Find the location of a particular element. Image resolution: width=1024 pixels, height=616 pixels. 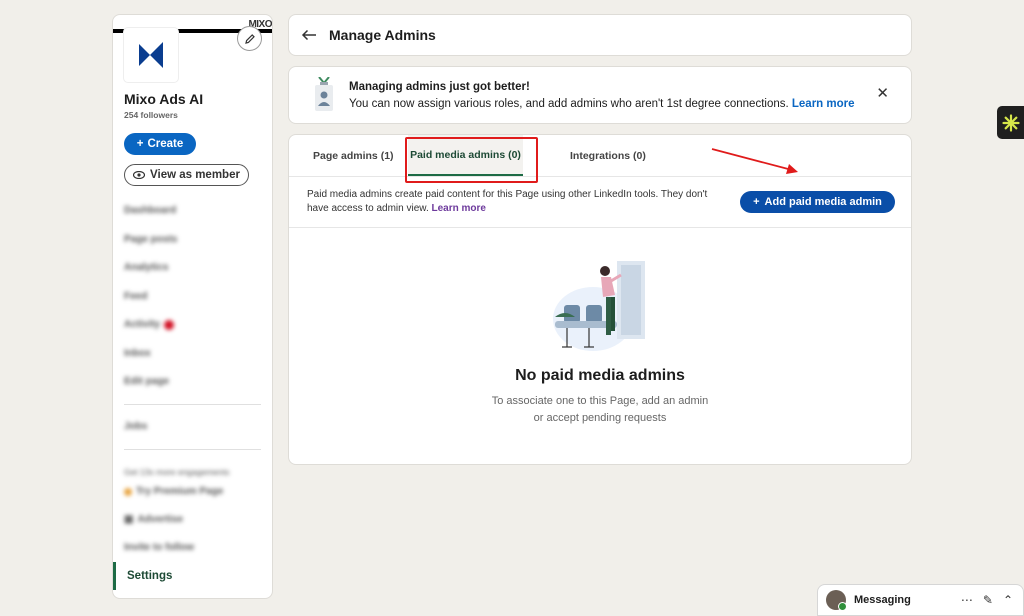

annotation-arrow is located at coordinates (754, 161).